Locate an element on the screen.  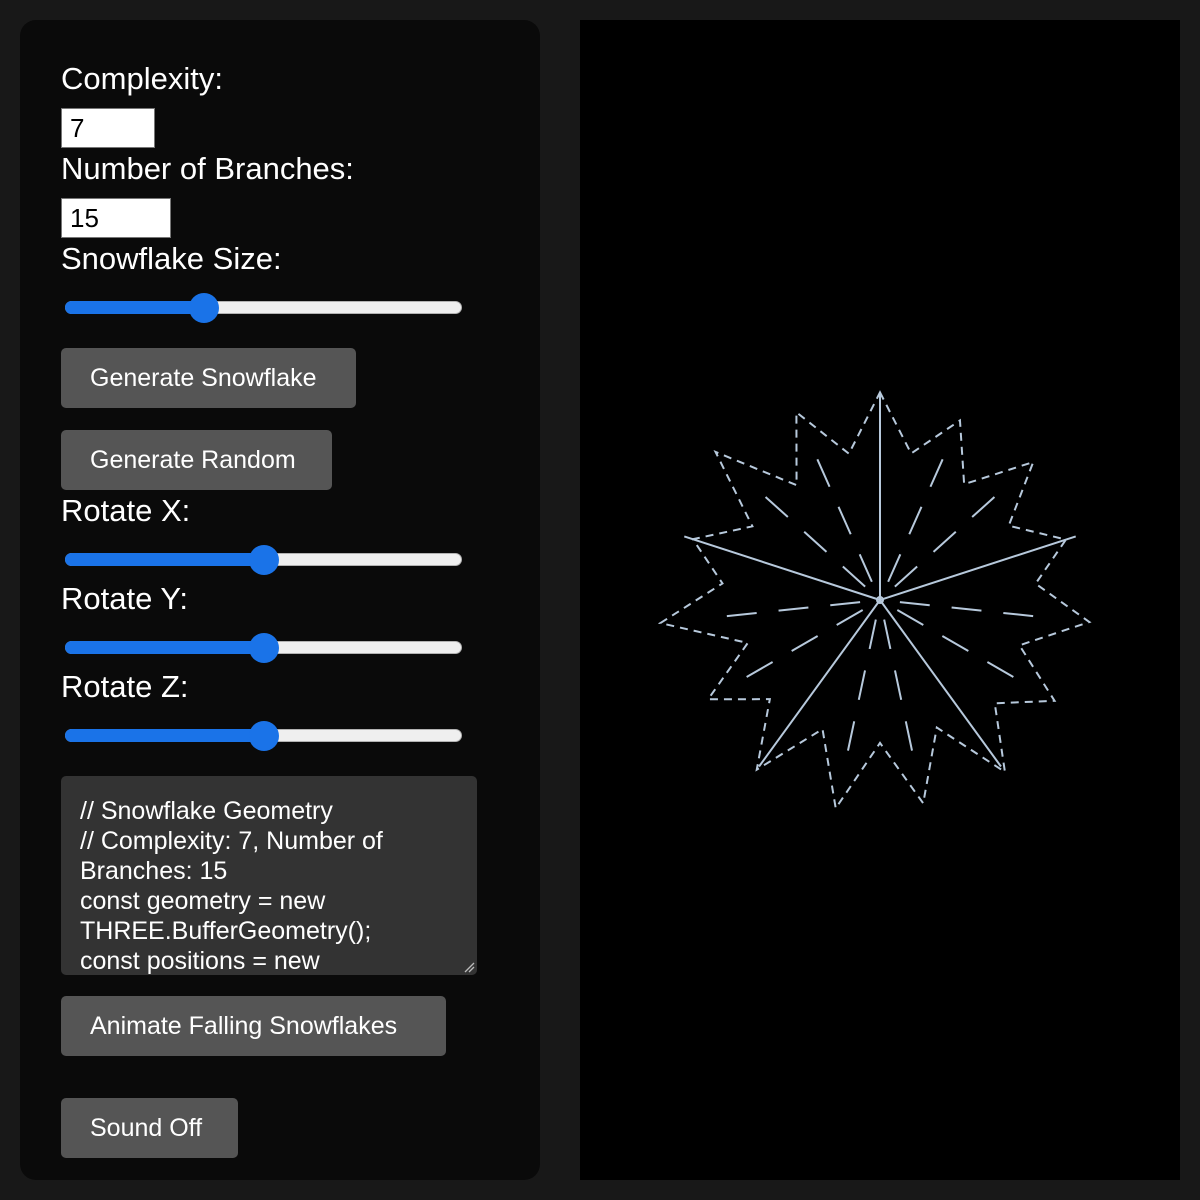
branches-label: Number of Branches: is located at coordinates (207, 168).